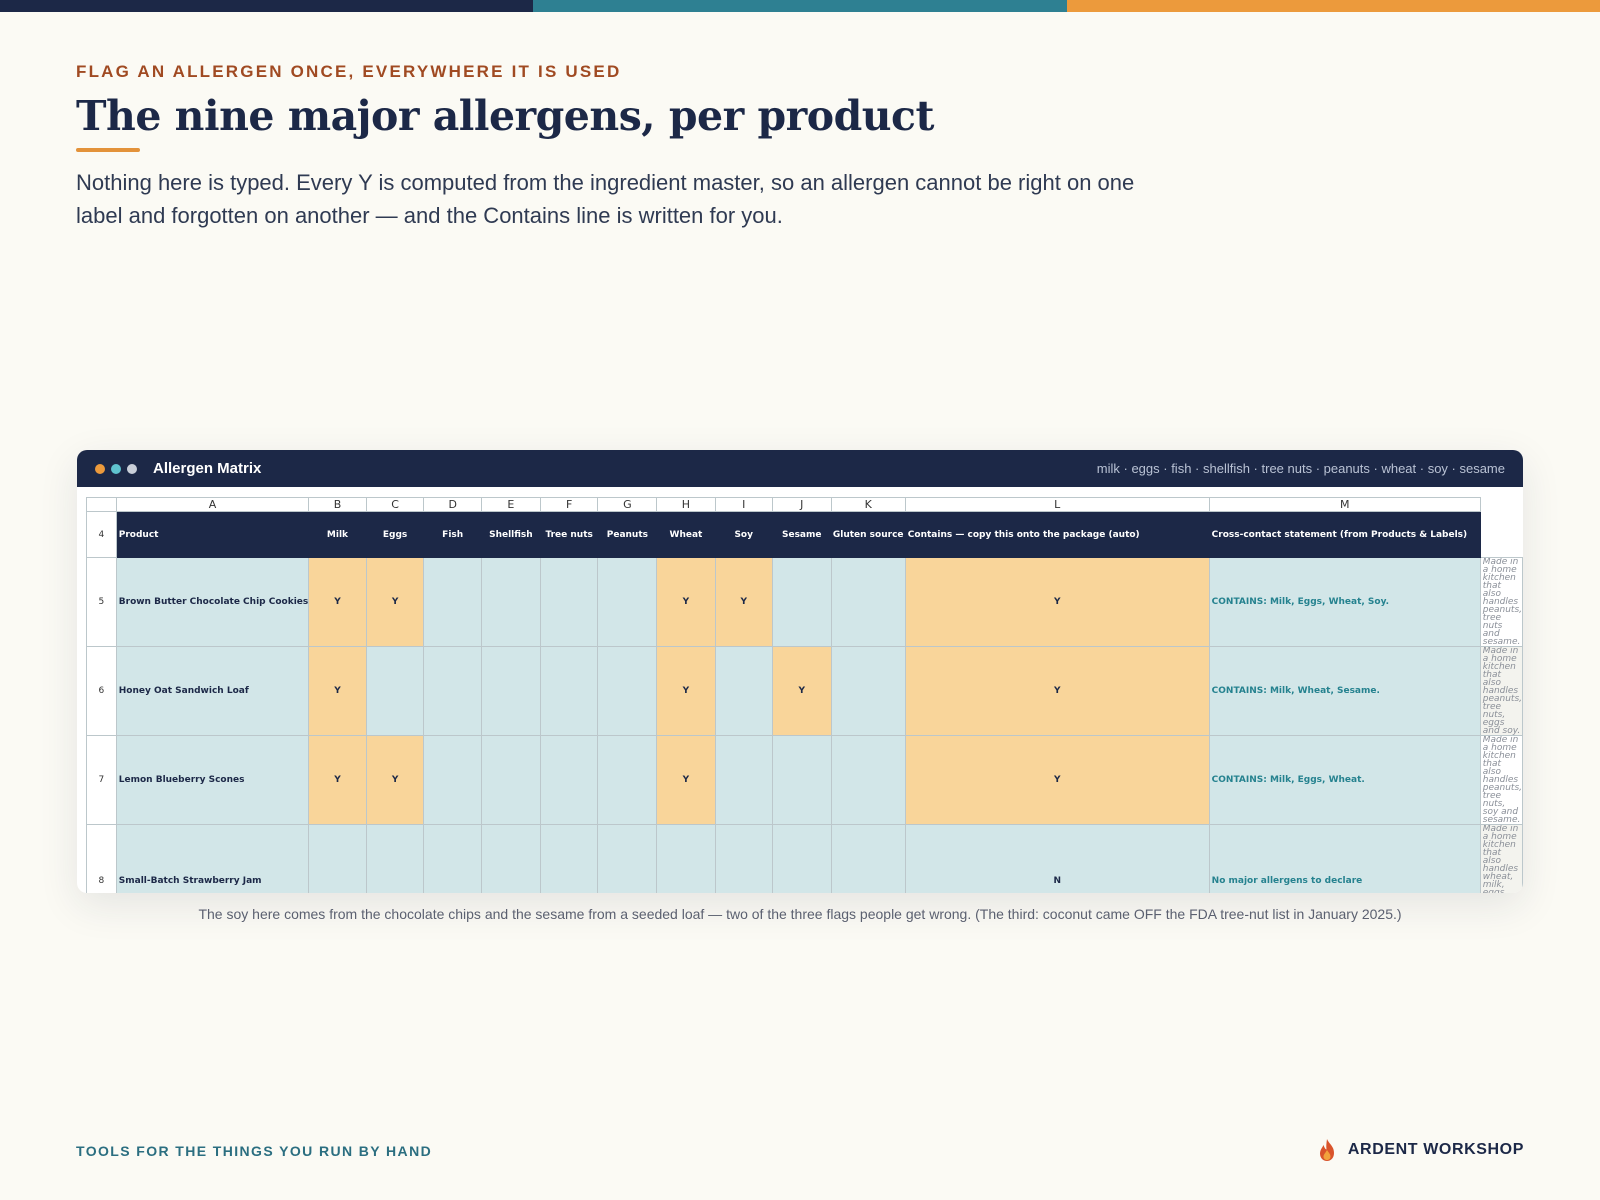 The image size is (1600, 1200). What do you see at coordinates (108, 150) in the screenshot?
I see `title-underline` at bounding box center [108, 150].